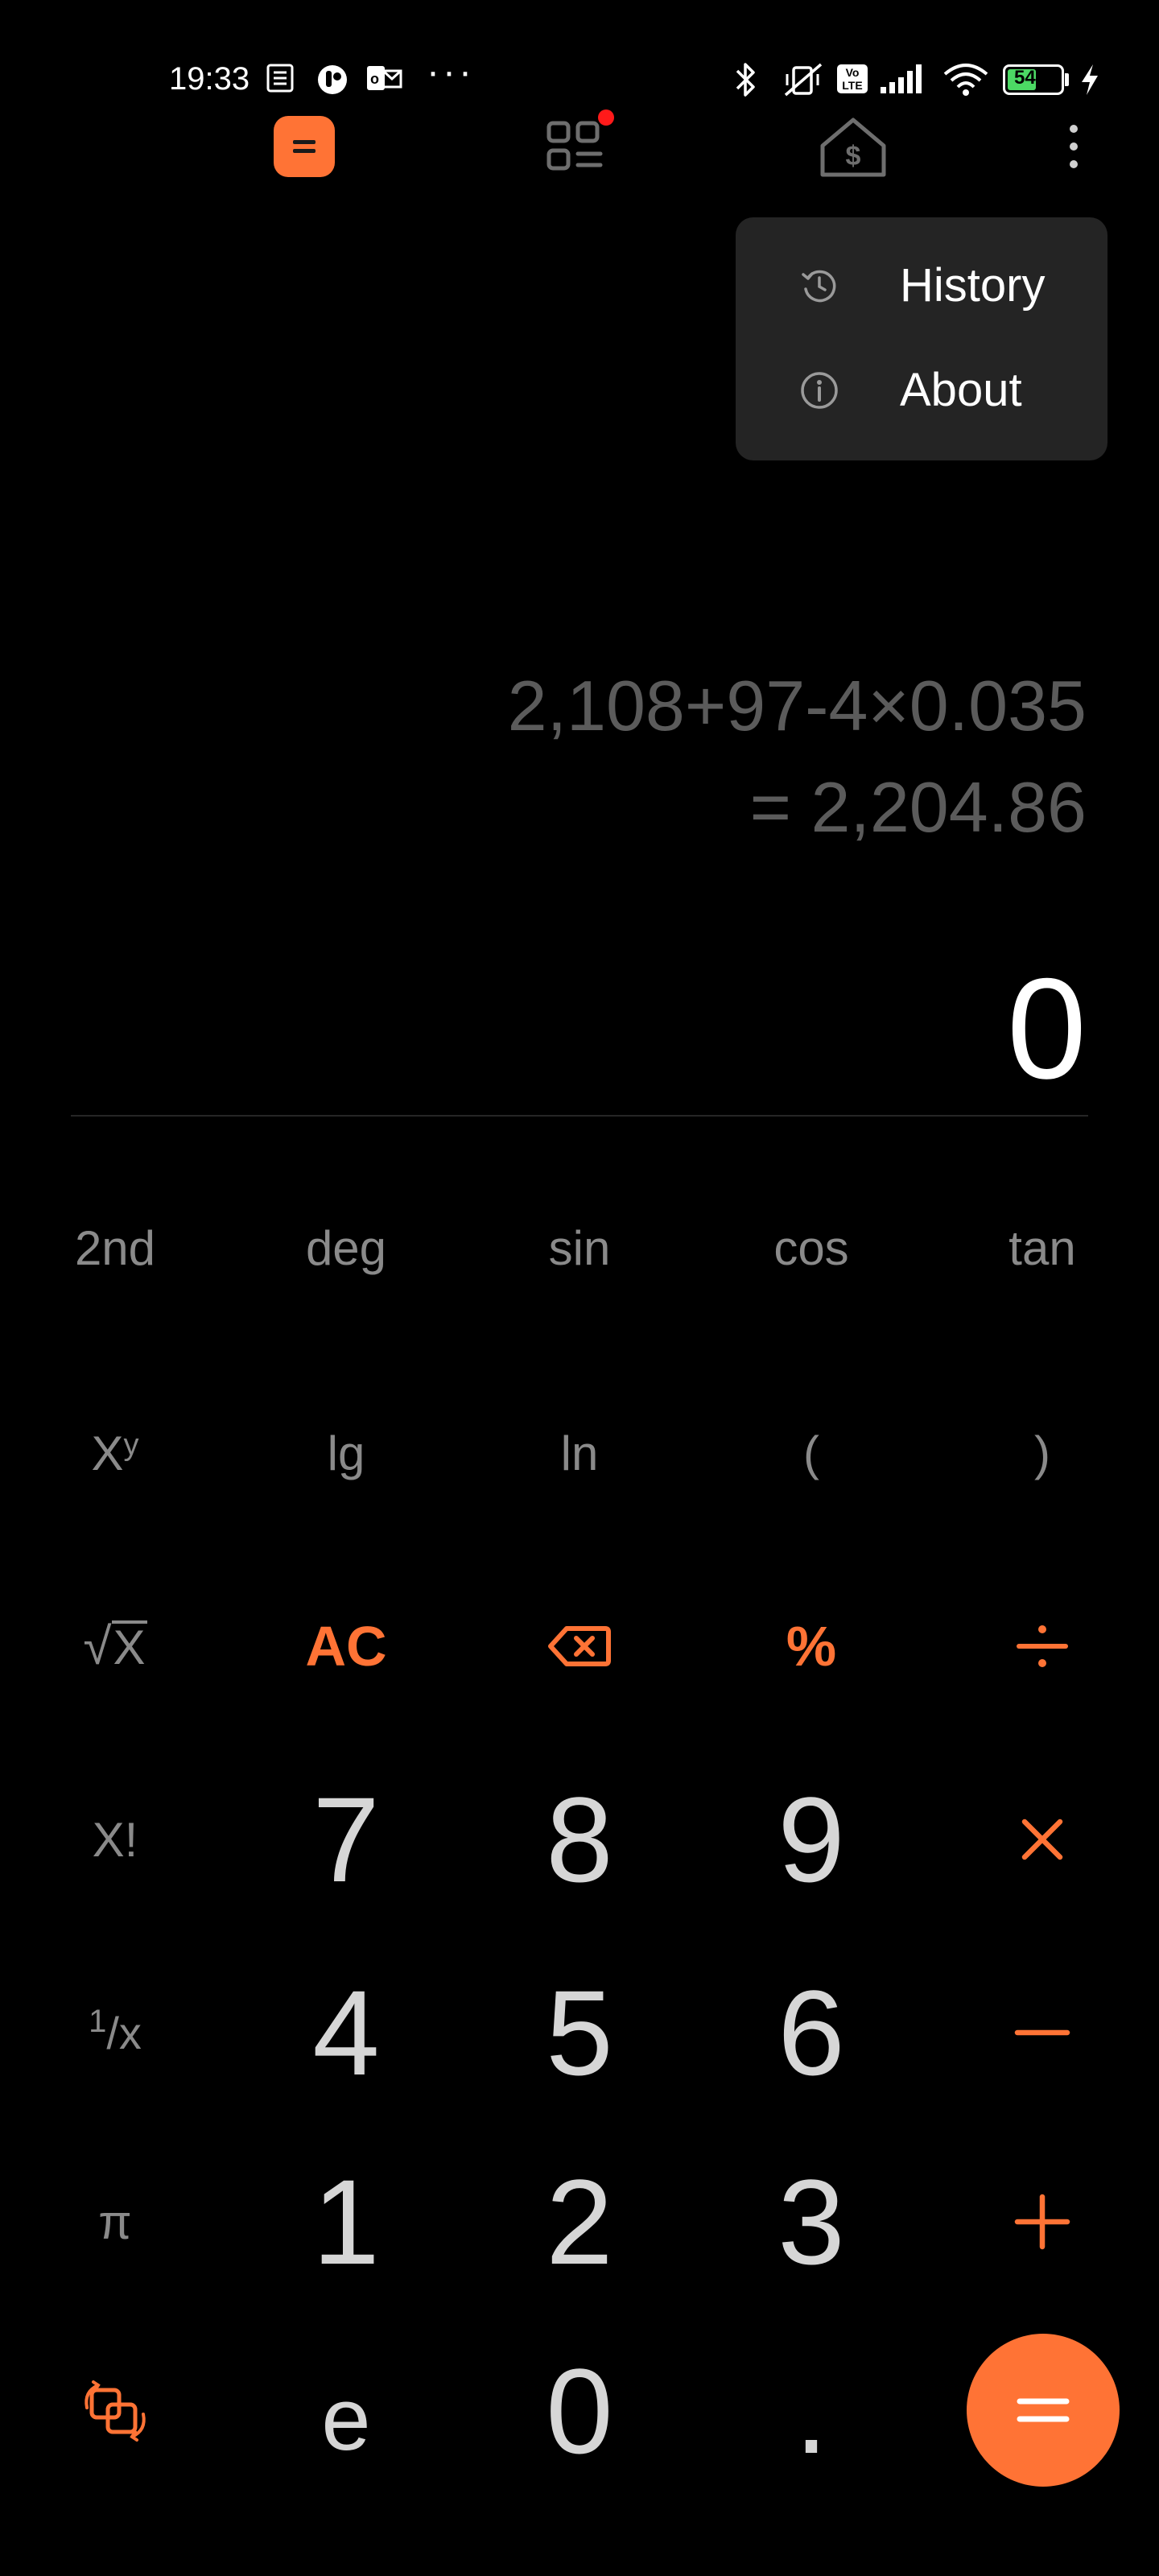 The image size is (1159, 2576). I want to click on equals-icon, so click(1043, 2410).